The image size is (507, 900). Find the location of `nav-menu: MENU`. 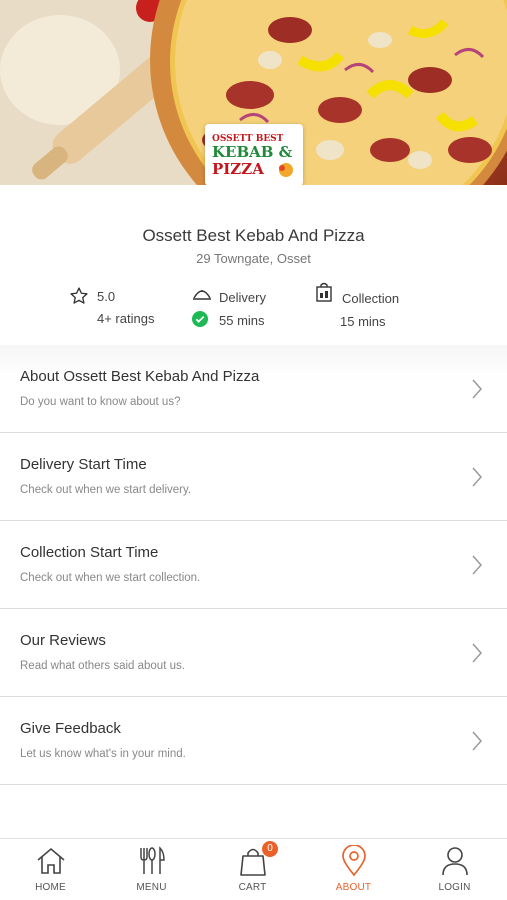

nav-menu: MENU is located at coordinates (151, 869).